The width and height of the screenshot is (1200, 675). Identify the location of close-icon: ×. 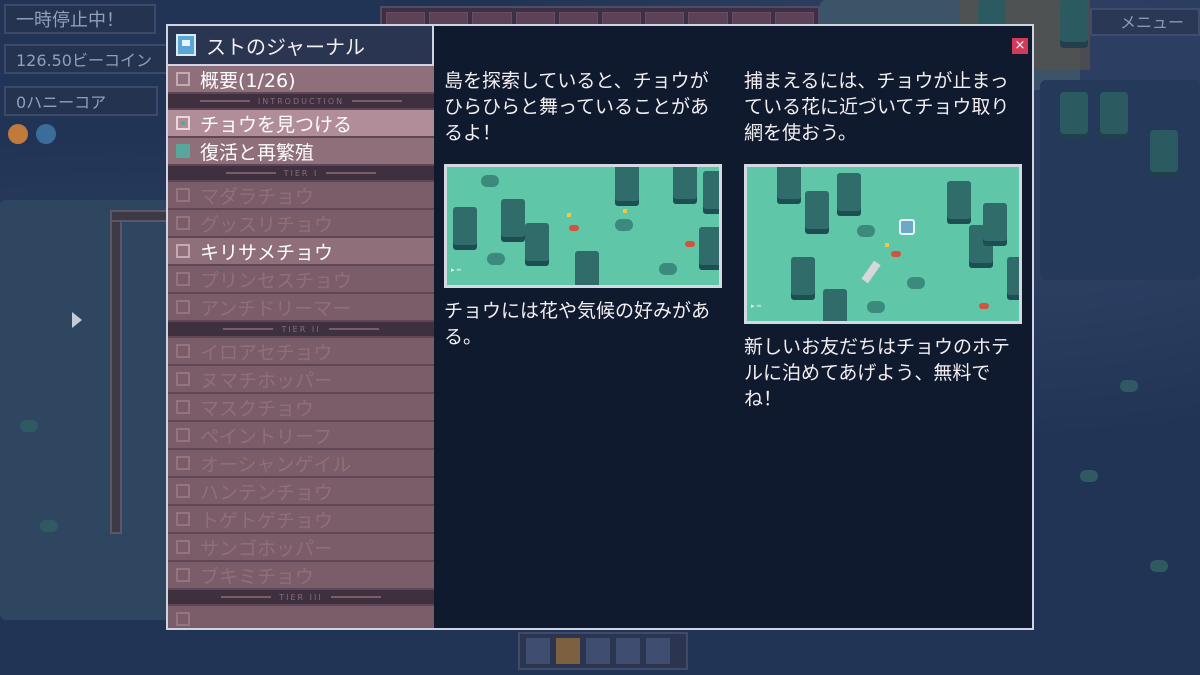
(1020, 45).